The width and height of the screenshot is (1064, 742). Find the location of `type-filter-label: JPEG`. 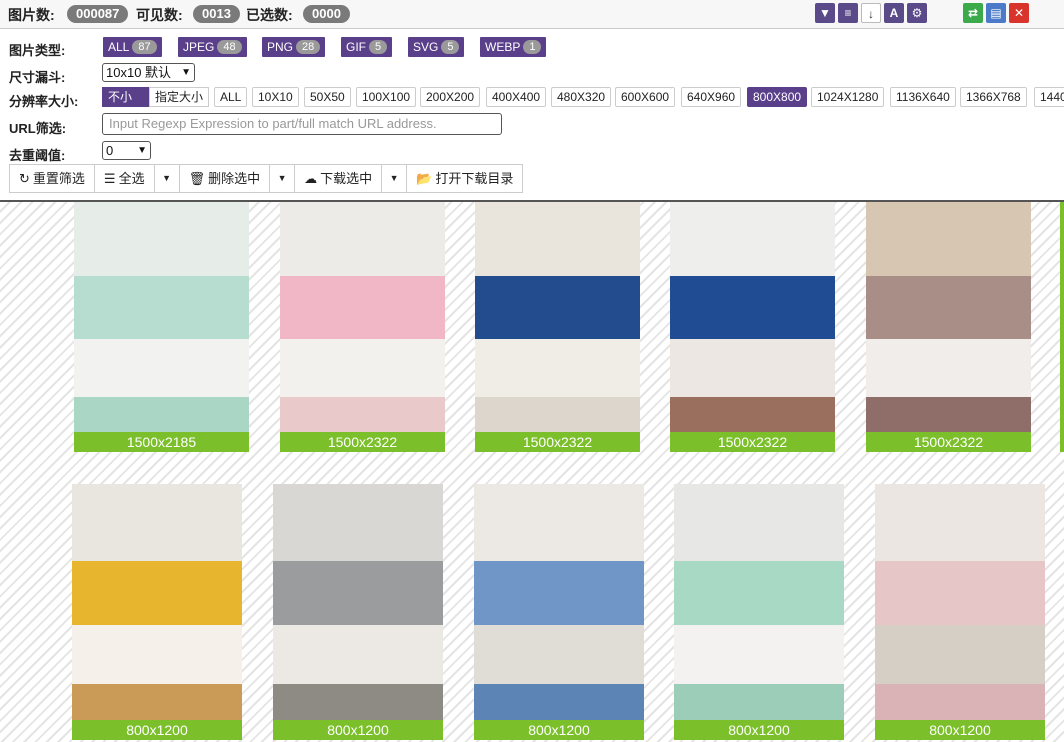

type-filter-label: JPEG is located at coordinates (199, 47).